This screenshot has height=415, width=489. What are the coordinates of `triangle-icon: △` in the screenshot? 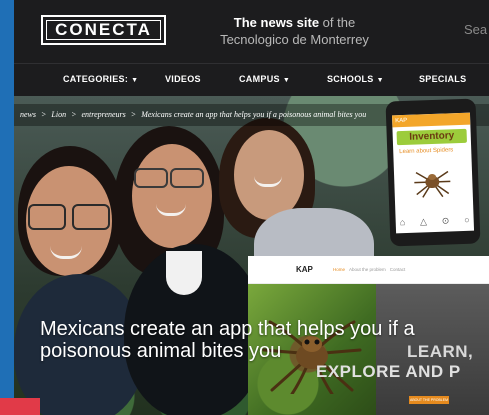 It's located at (423, 221).